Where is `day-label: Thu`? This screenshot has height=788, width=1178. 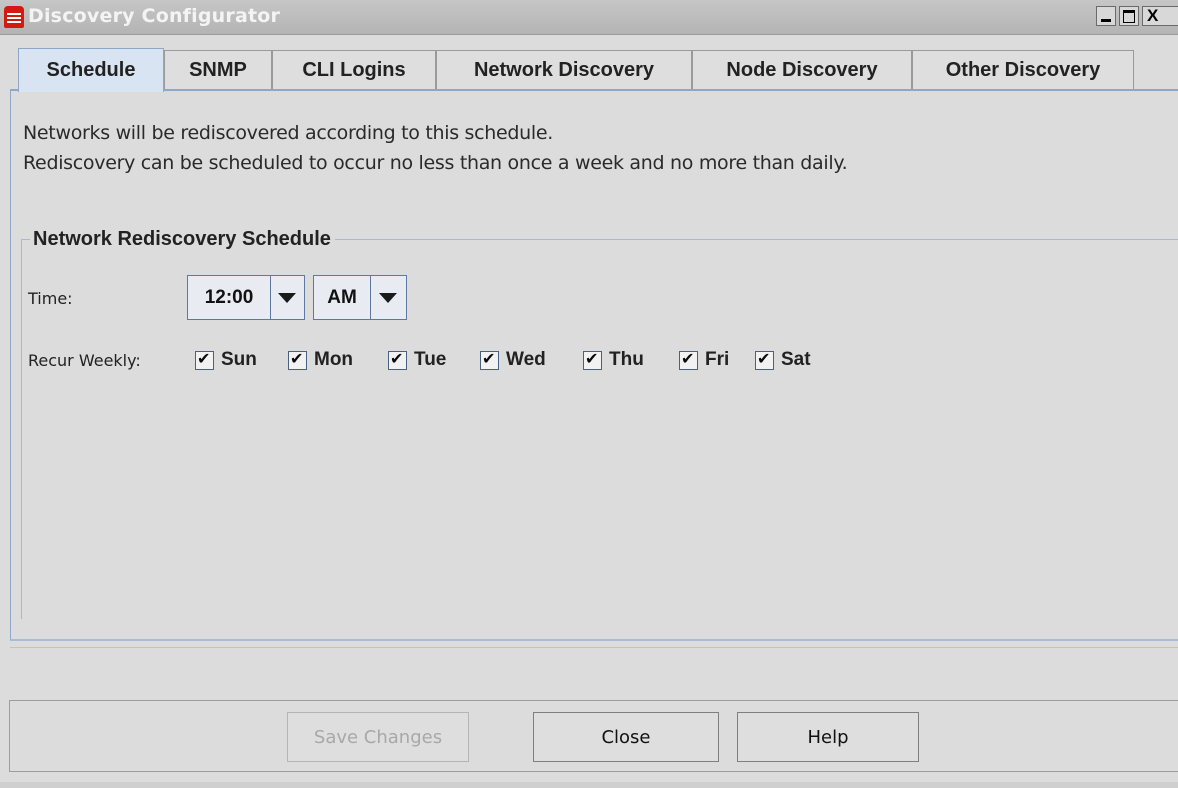
day-label: Thu is located at coordinates (626, 359).